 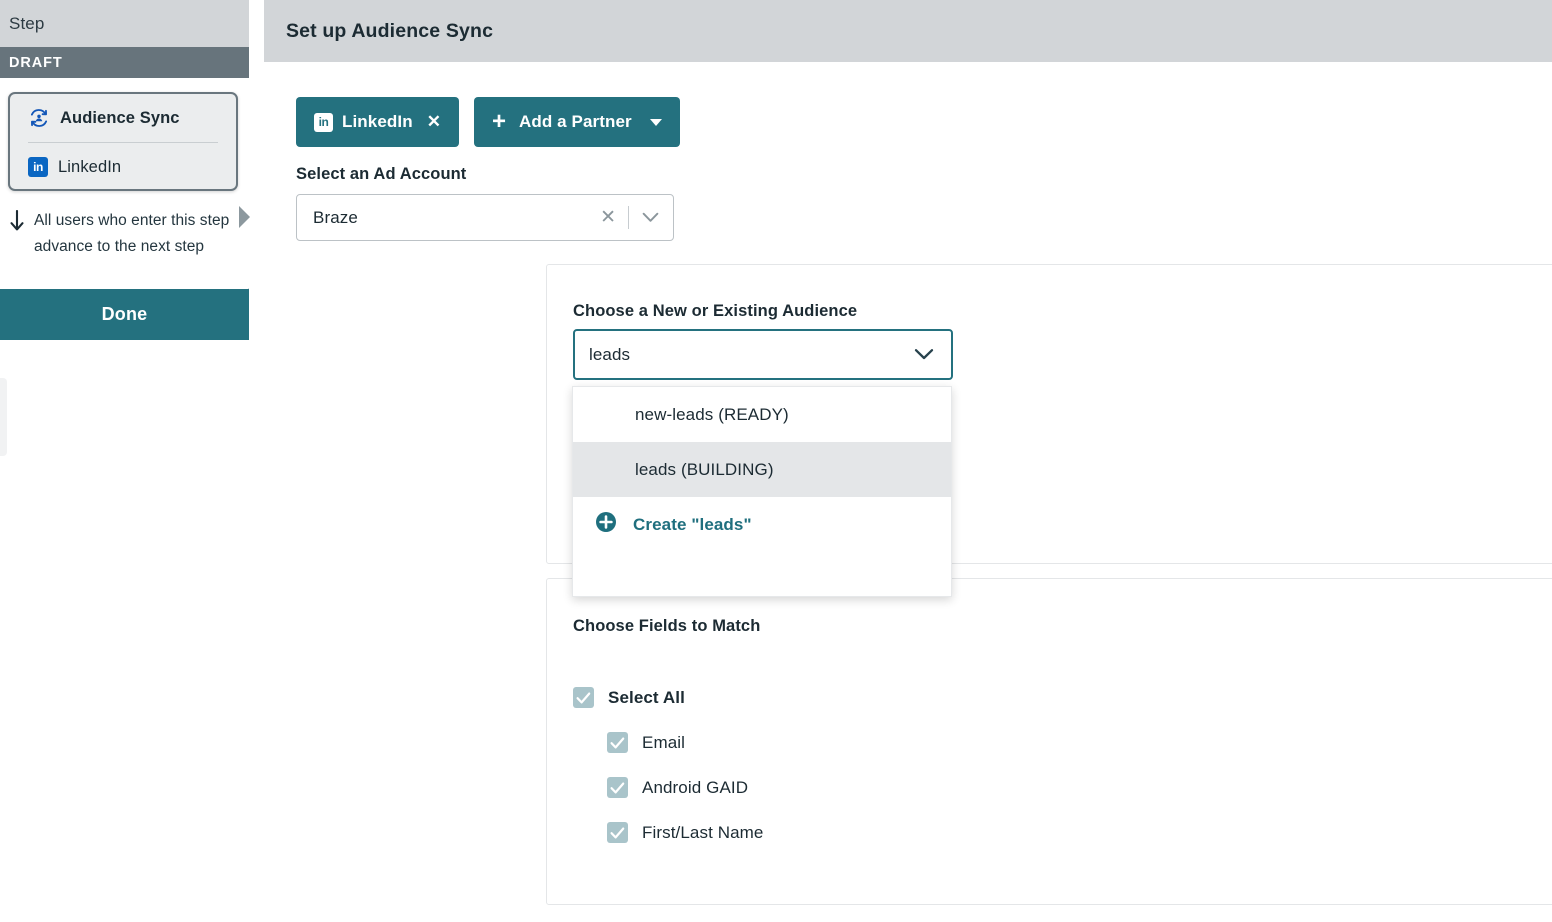 What do you see at coordinates (692, 524) in the screenshot?
I see `dropdown-create-label: Create "leads"` at bounding box center [692, 524].